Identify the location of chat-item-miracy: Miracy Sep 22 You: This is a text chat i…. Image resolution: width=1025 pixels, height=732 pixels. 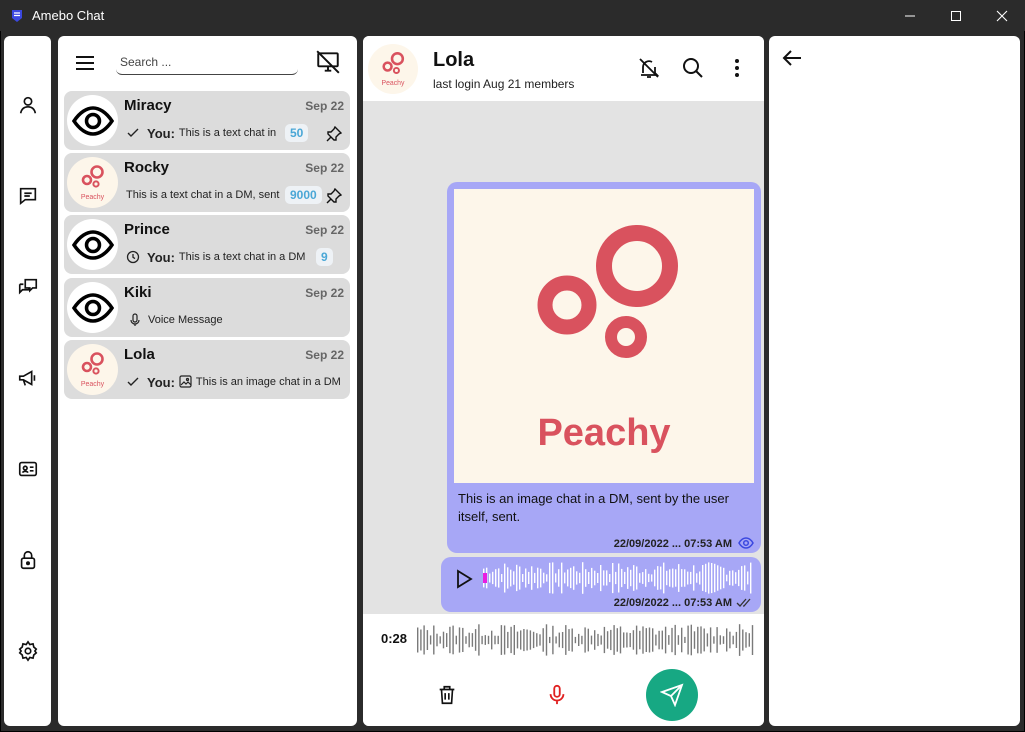
(207, 120).